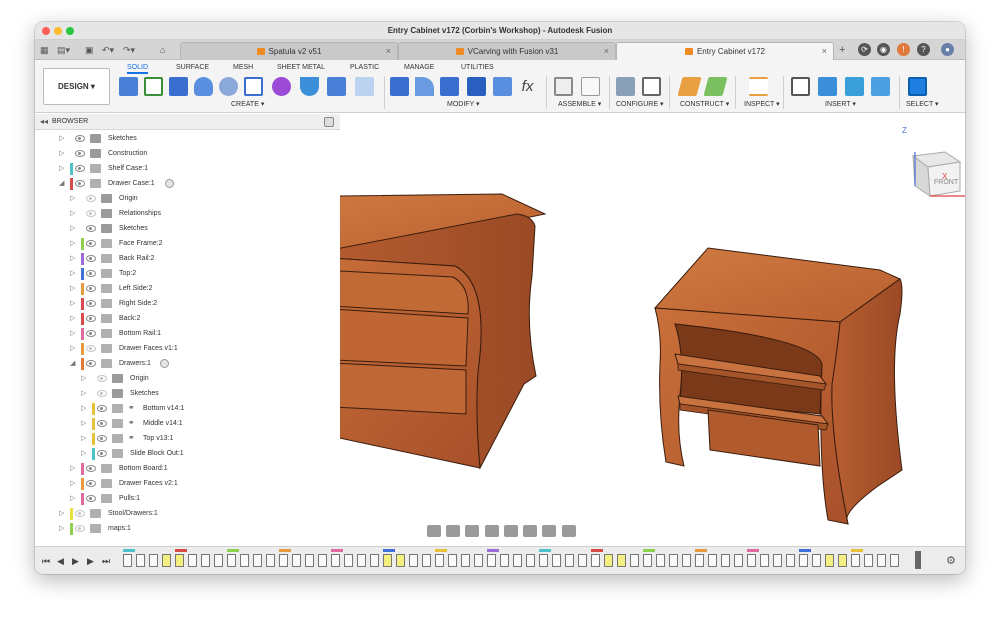 This screenshot has width=1000, height=621. What do you see at coordinates (364, 67) in the screenshot?
I see `tab-plastic: PLASTIC` at bounding box center [364, 67].